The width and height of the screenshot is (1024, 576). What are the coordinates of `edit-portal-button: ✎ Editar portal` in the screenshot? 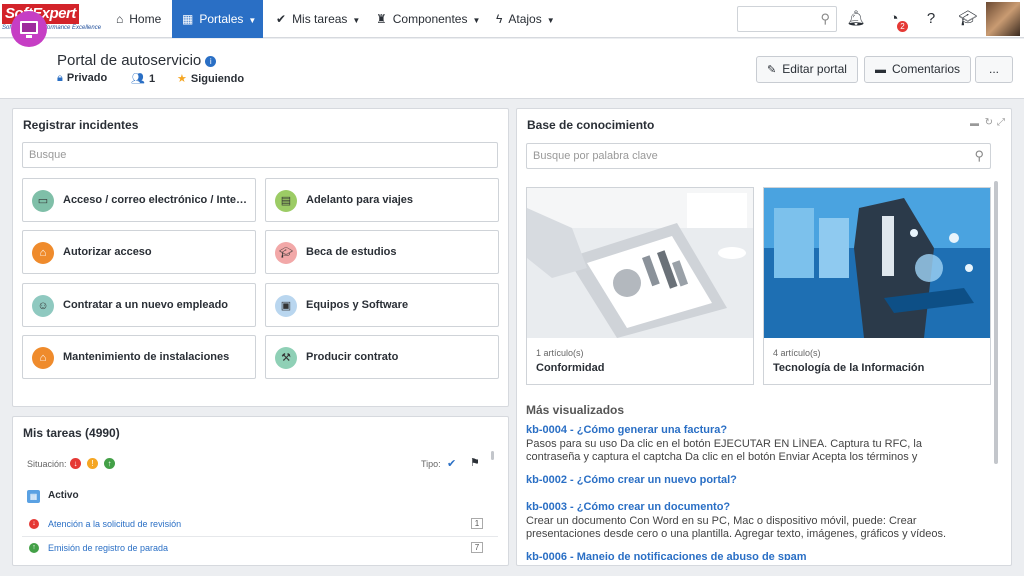 It's located at (807, 69).